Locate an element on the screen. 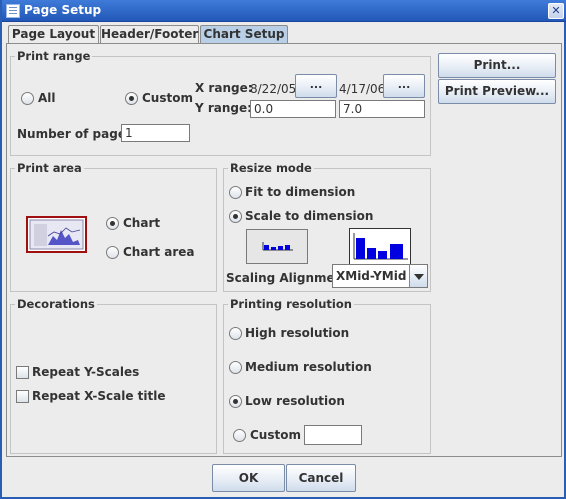  repeat-x-scale-title-checkbox is located at coordinates (22, 396).